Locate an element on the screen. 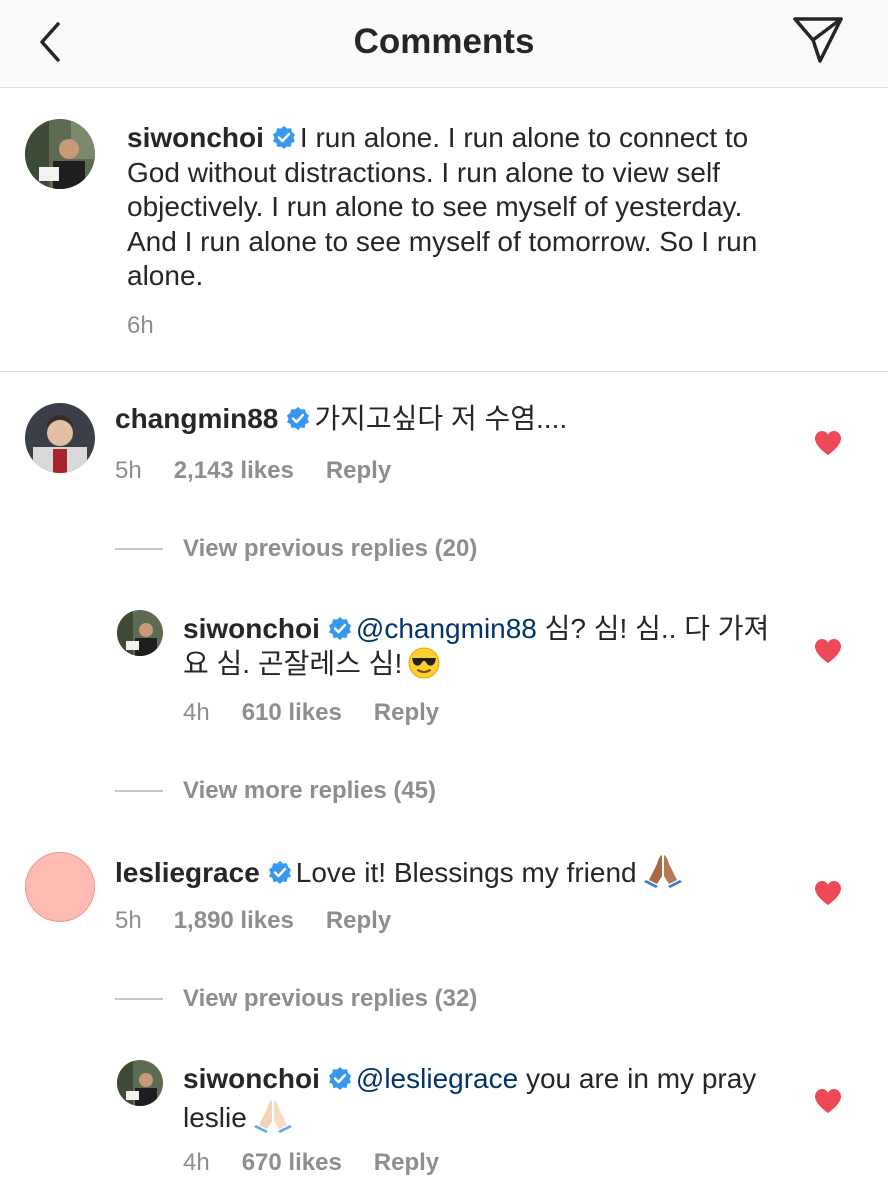 The image size is (888, 1200). comment-likes: 2,143 likes is located at coordinates (234, 470).